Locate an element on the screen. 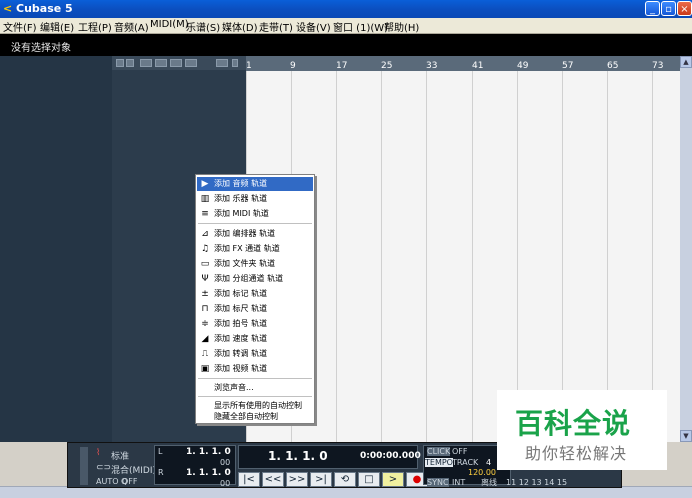 The image size is (692, 498). stop-button: □ is located at coordinates (369, 479).